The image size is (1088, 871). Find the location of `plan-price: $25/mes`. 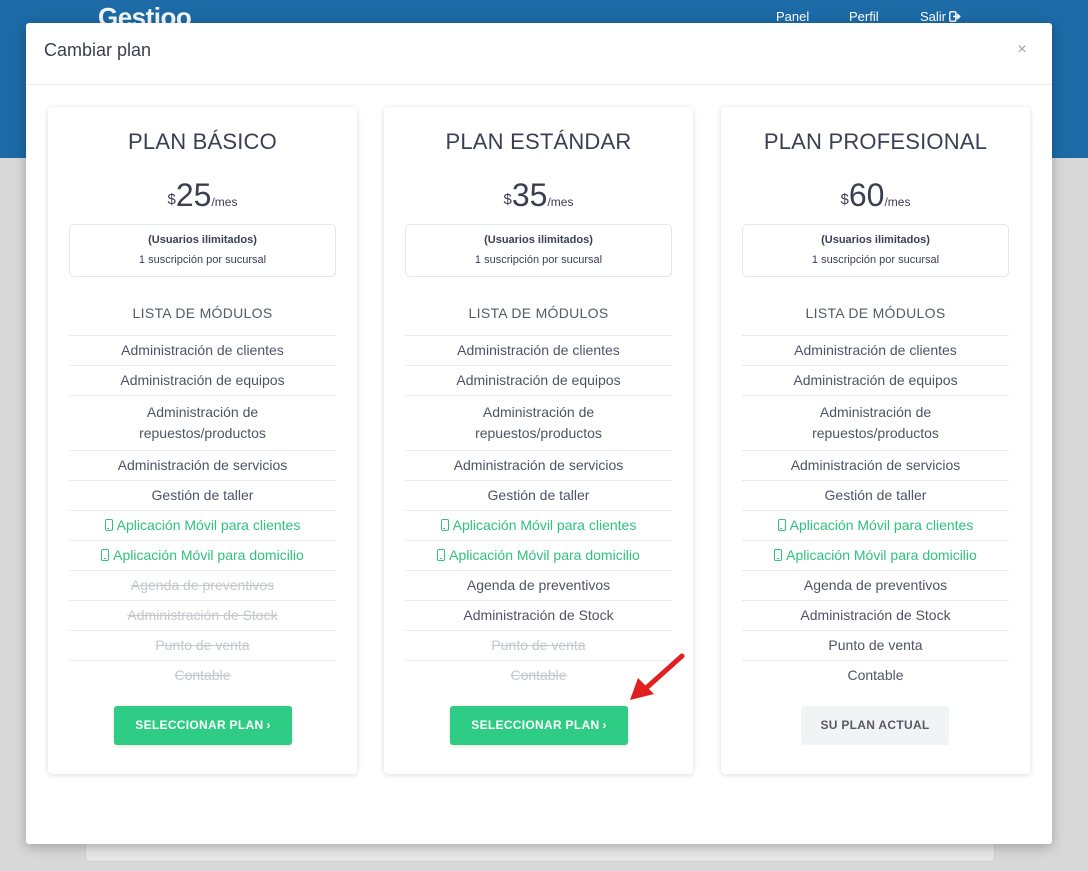

plan-price: $25/mes is located at coordinates (202, 195).